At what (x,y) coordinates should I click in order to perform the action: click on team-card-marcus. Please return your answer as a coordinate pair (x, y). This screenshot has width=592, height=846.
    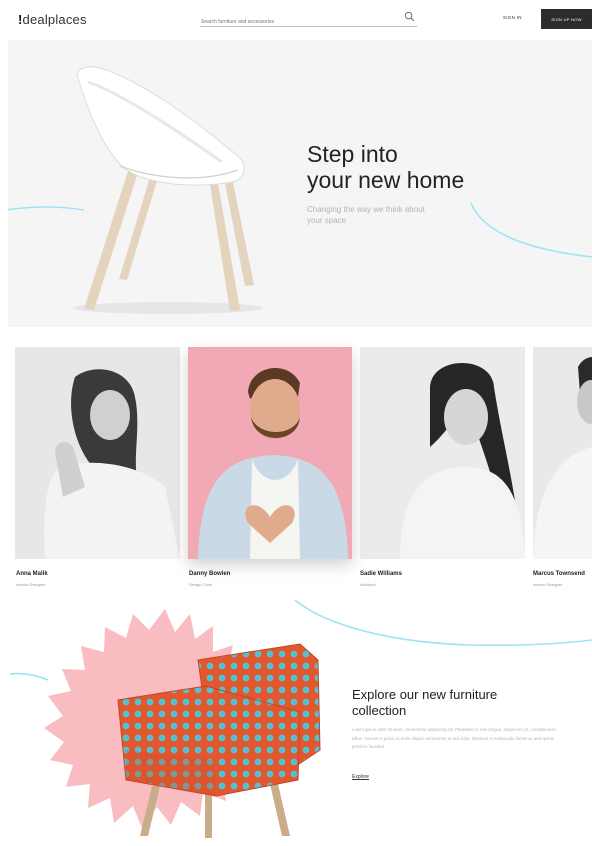
    Looking at the image, I should click on (562, 453).